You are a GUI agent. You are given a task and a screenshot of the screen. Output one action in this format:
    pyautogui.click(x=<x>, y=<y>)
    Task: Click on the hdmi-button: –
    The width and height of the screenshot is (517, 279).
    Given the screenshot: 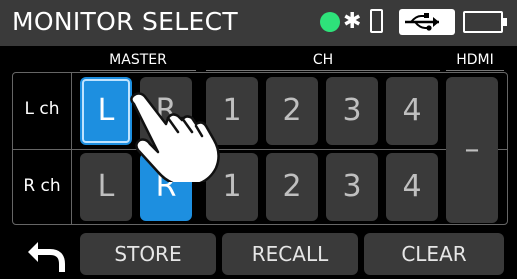 What is the action you would take?
    pyautogui.click(x=472, y=150)
    